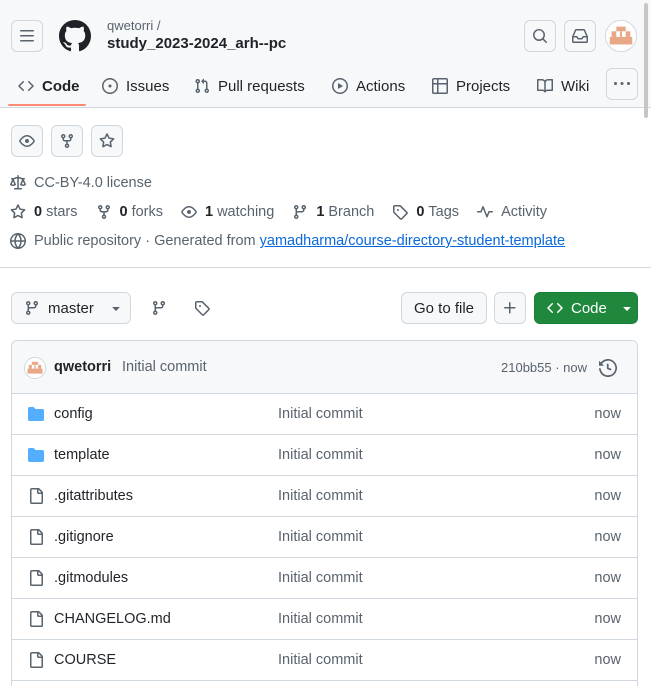 The height and width of the screenshot is (686, 651). I want to click on watch-button, so click(27, 141).